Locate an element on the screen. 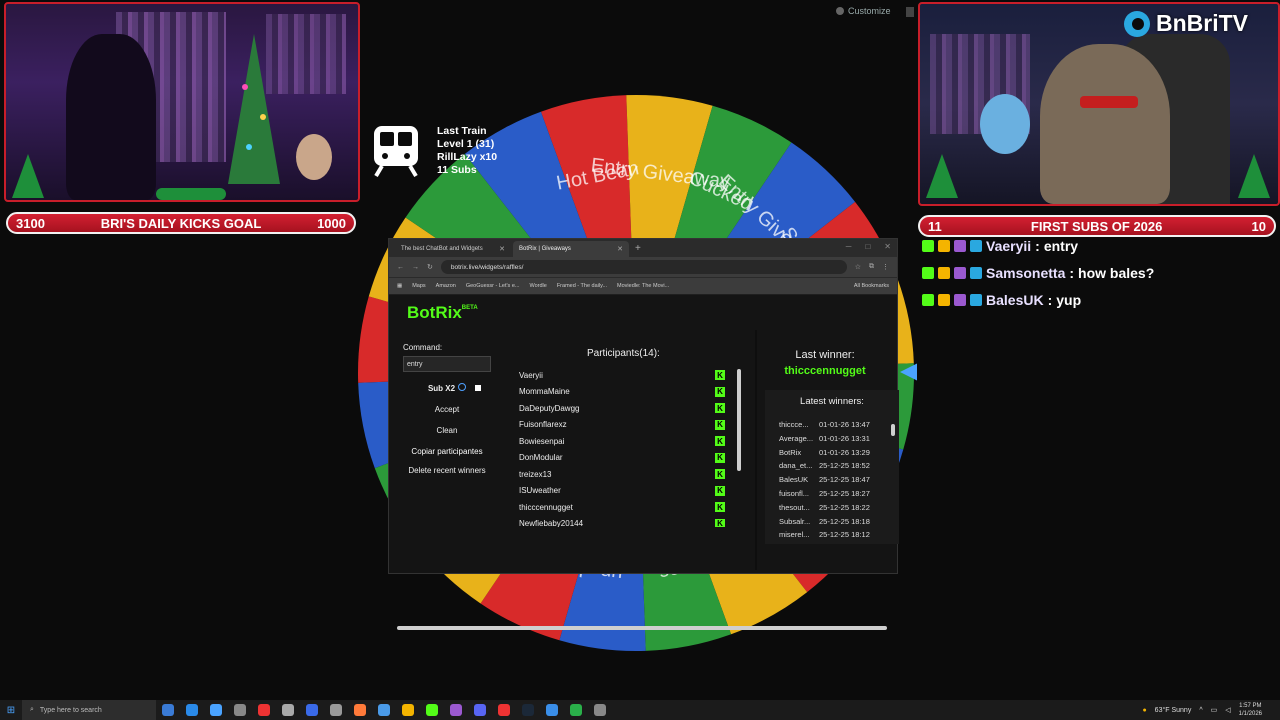 The width and height of the screenshot is (1280, 720). participant-row: treizex13 K is located at coordinates (627, 474).